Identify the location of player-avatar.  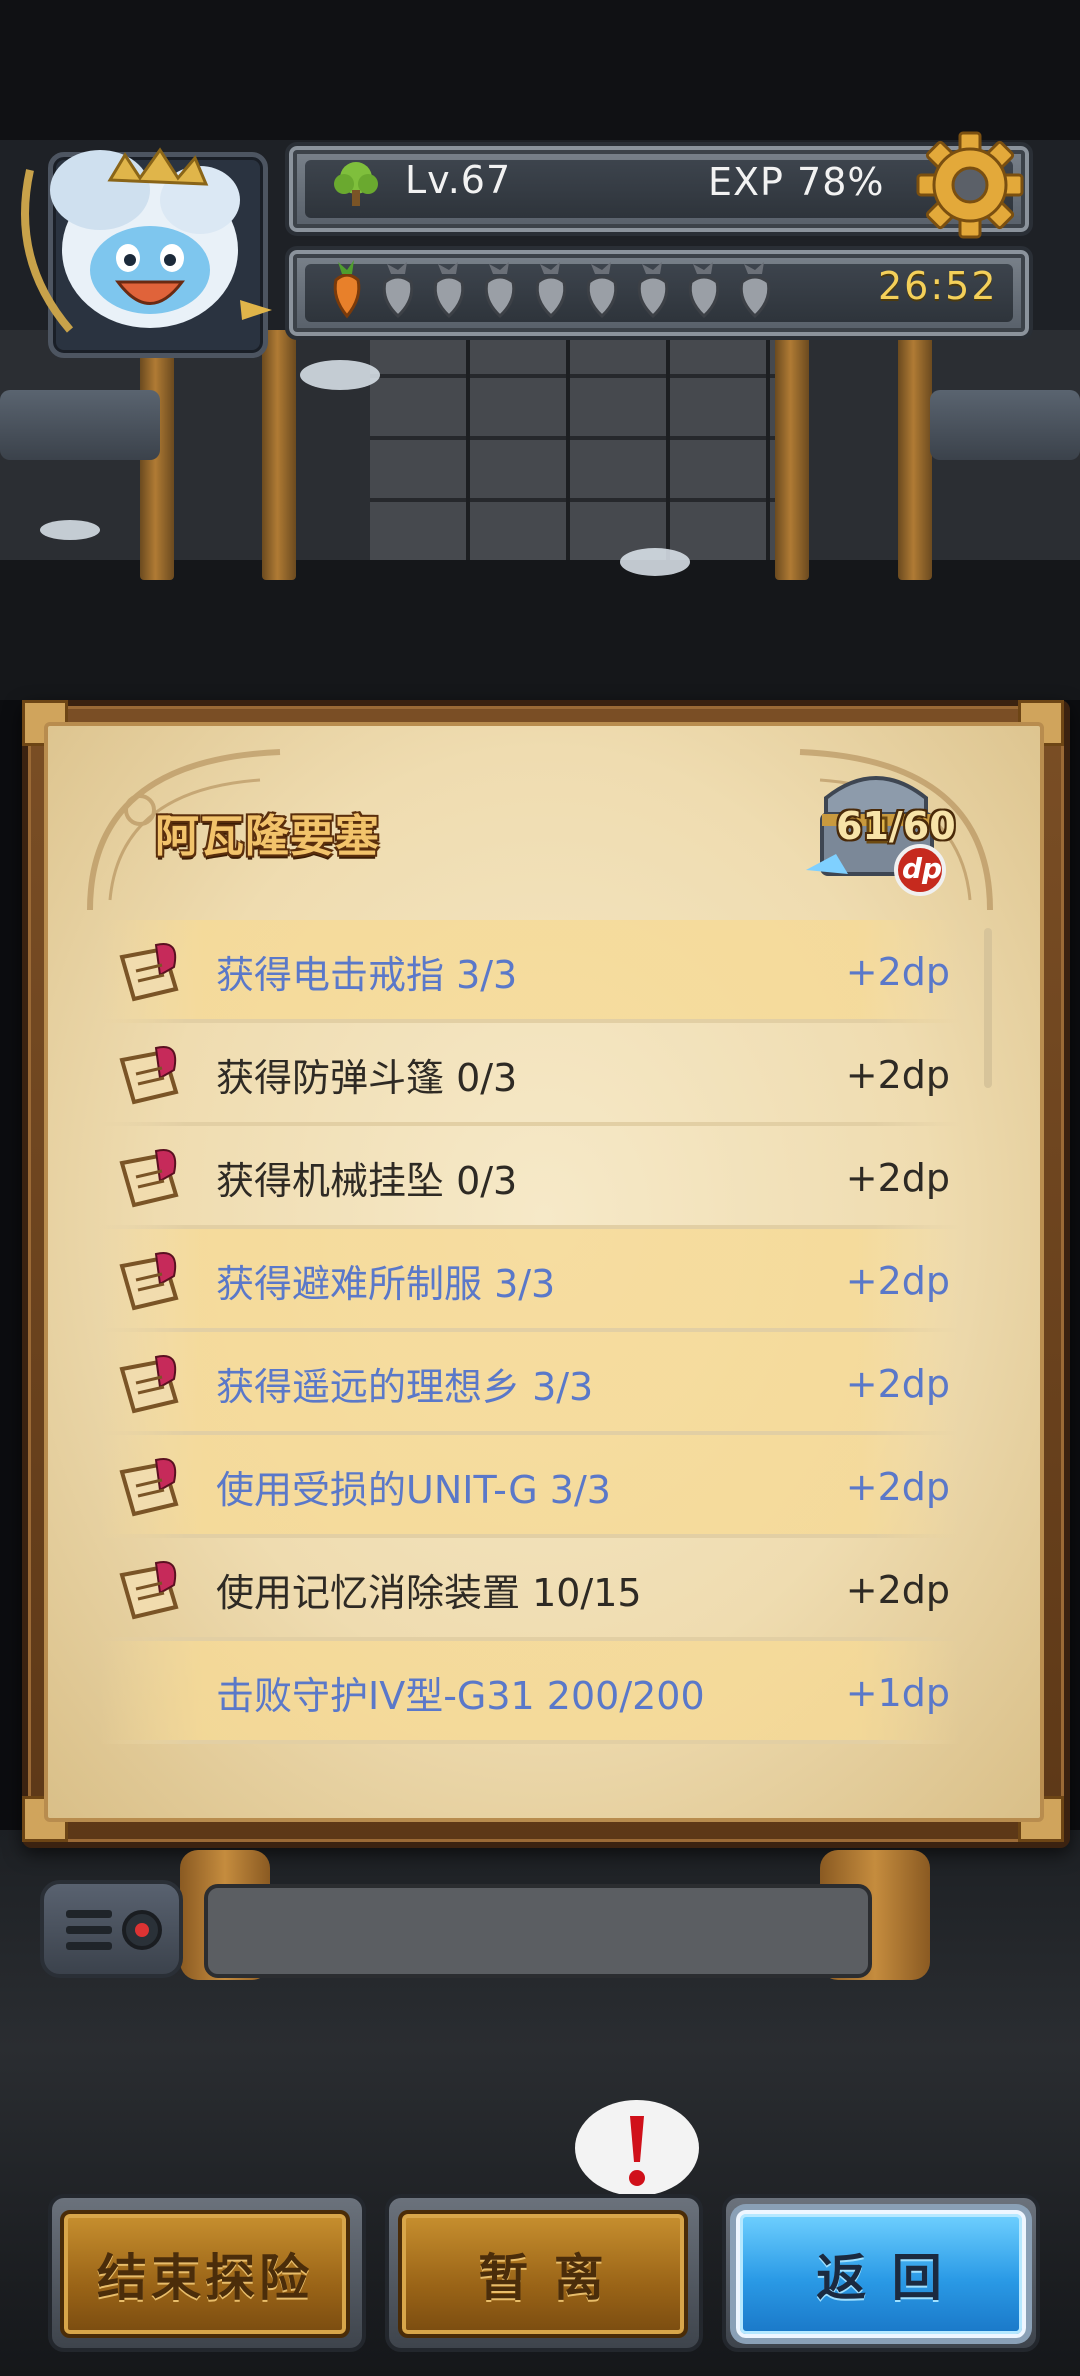
(145, 234).